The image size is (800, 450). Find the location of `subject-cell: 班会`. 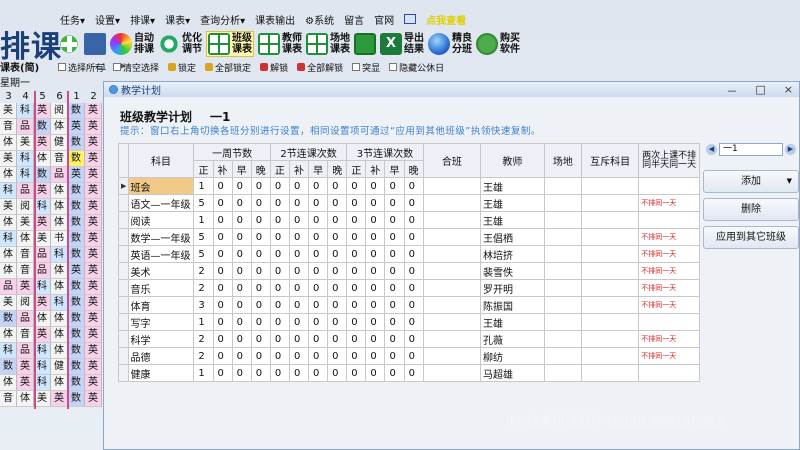

subject-cell: 班会 is located at coordinates (161, 186).